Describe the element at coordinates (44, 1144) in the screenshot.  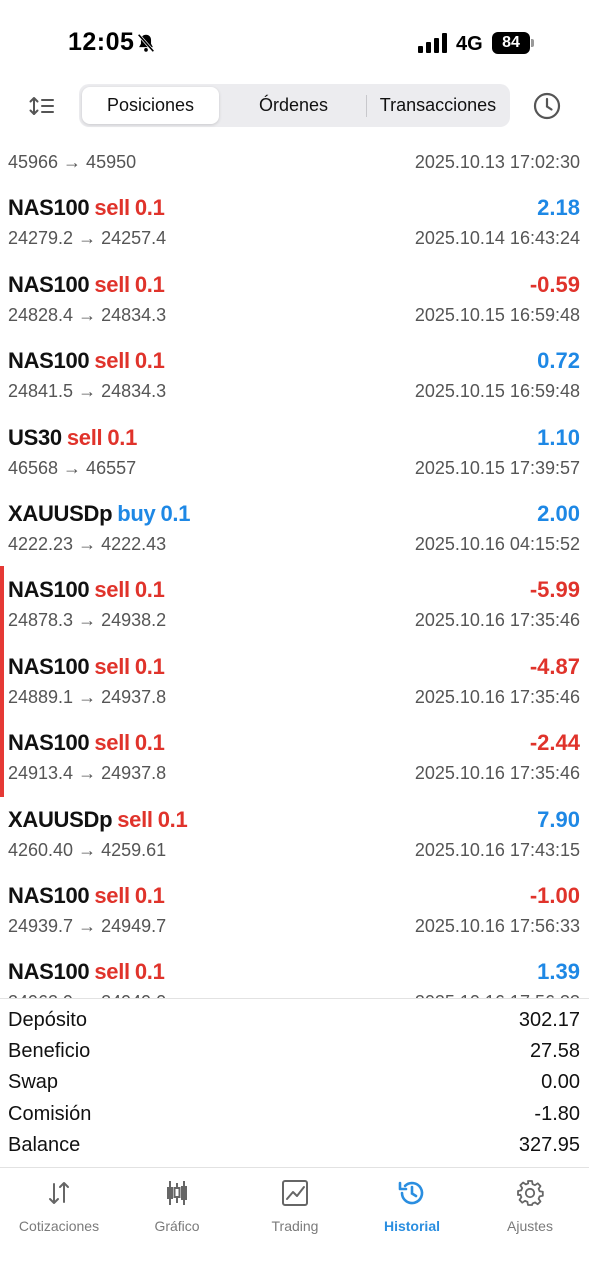
I see `summary-label: Balance` at that location.